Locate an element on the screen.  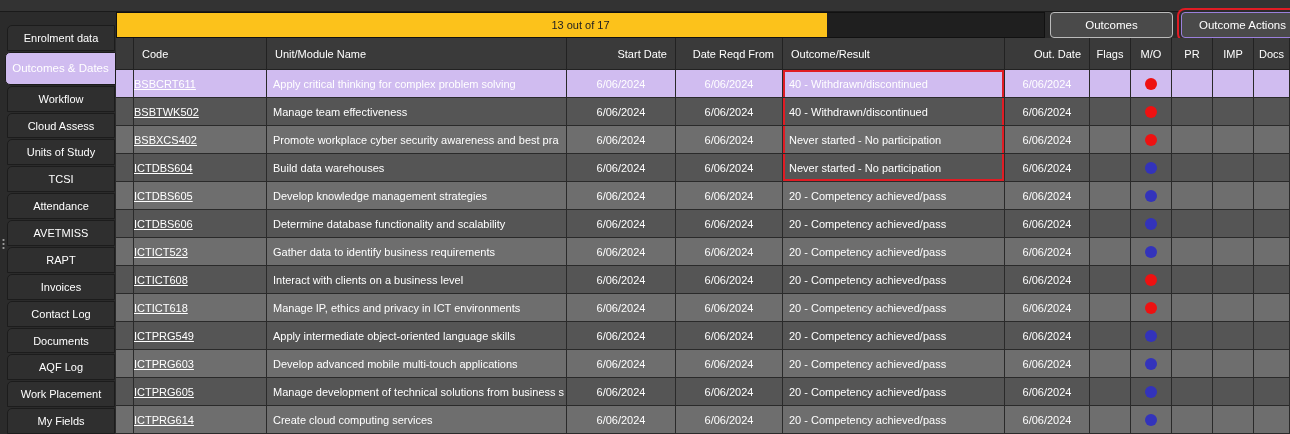
unit-code-link: ICTPRG603 is located at coordinates (164, 363).